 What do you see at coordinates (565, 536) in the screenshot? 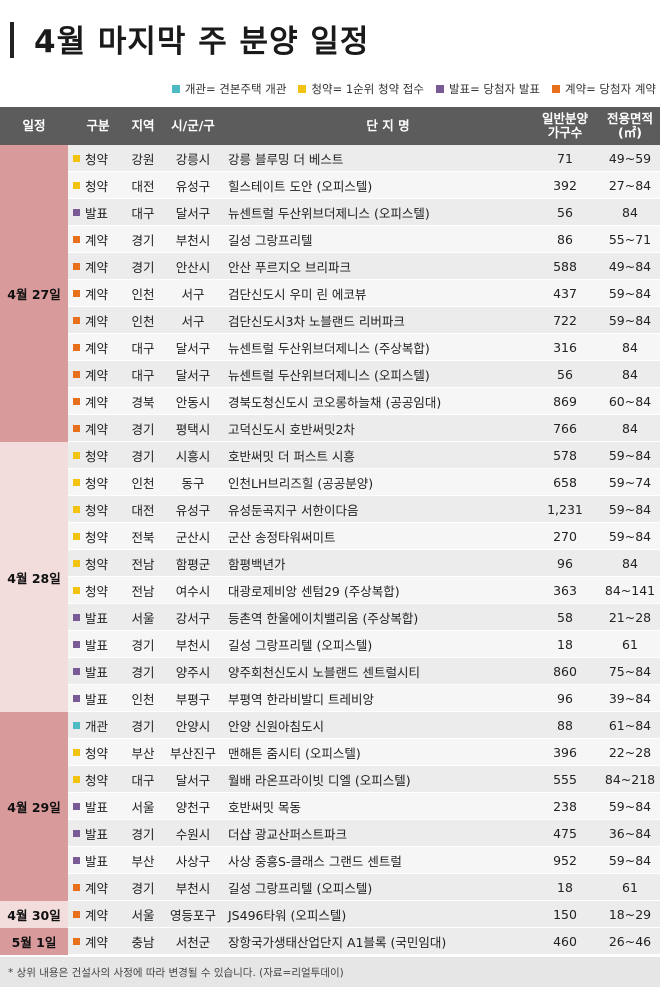
I see `units-cell: 270` at bounding box center [565, 536].